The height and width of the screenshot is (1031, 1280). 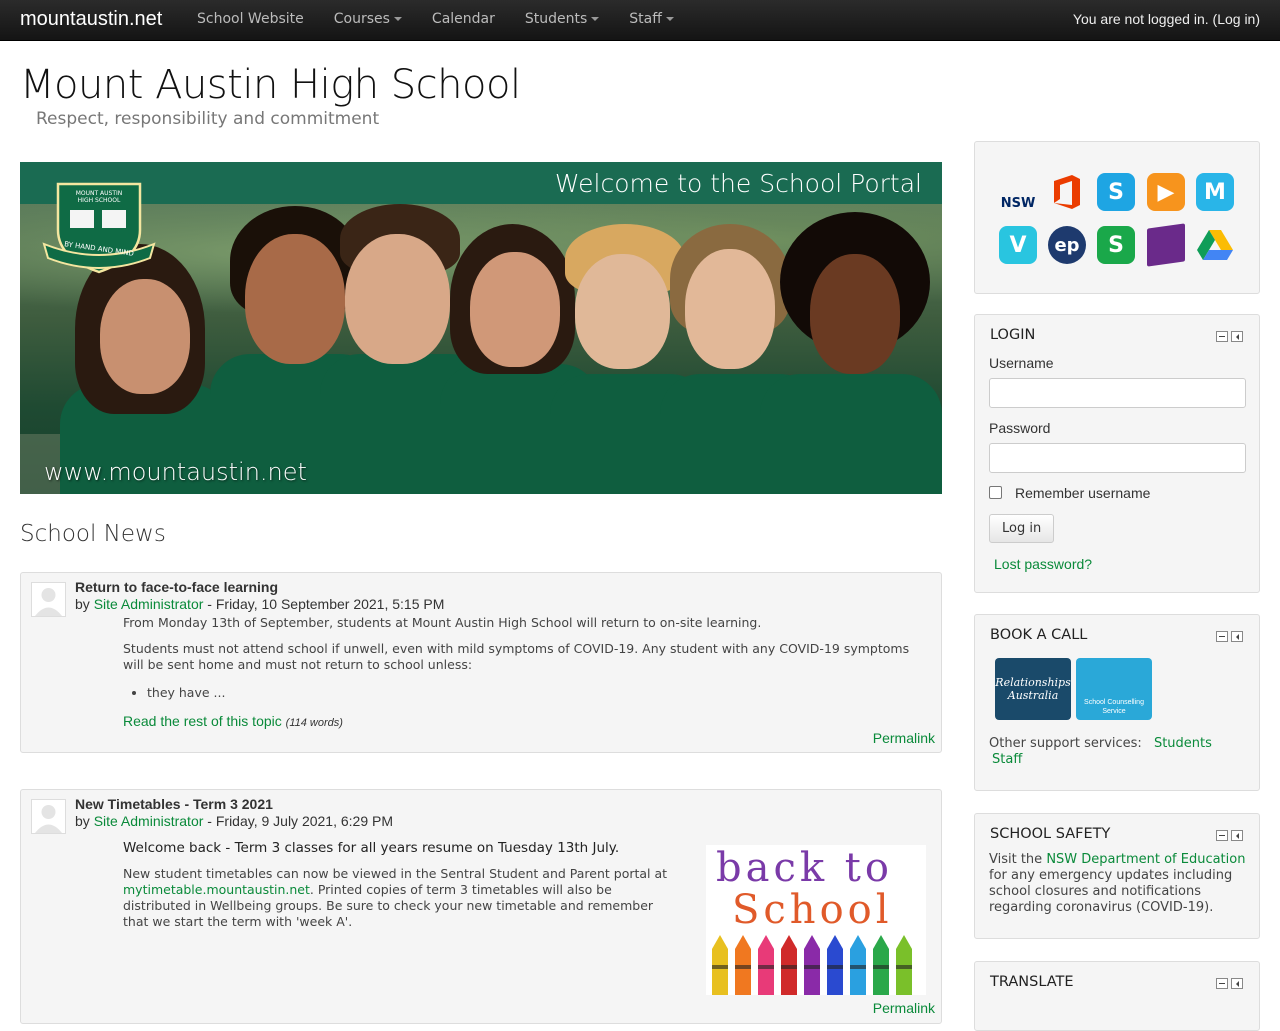 I want to click on relationships-australia-tile: Relationships Australia, so click(x=1033, y=689).